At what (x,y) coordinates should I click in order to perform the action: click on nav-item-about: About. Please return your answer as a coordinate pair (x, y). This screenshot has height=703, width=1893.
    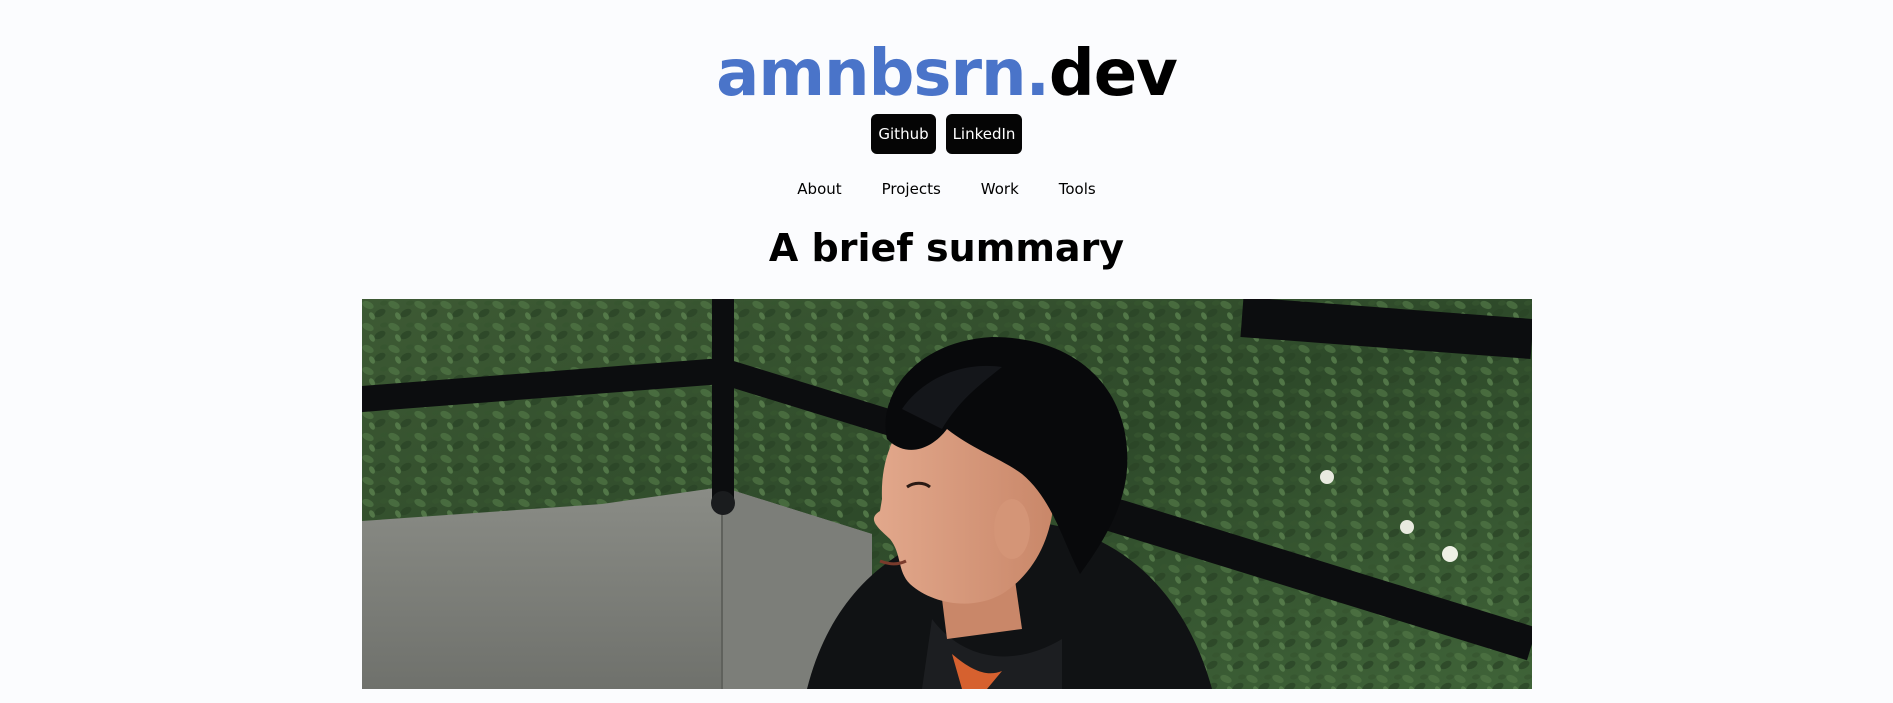
    Looking at the image, I should click on (819, 189).